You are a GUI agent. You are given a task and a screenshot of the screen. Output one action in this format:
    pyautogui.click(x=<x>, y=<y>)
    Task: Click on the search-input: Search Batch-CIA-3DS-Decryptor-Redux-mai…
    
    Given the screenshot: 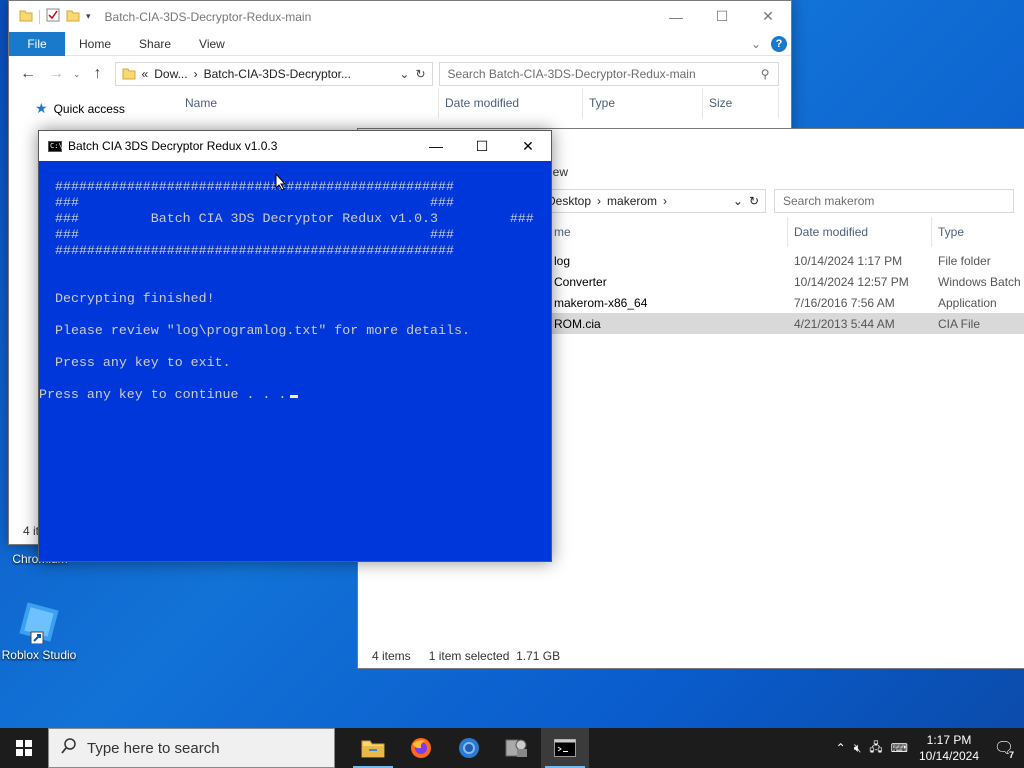 What is the action you would take?
    pyautogui.click(x=608, y=74)
    